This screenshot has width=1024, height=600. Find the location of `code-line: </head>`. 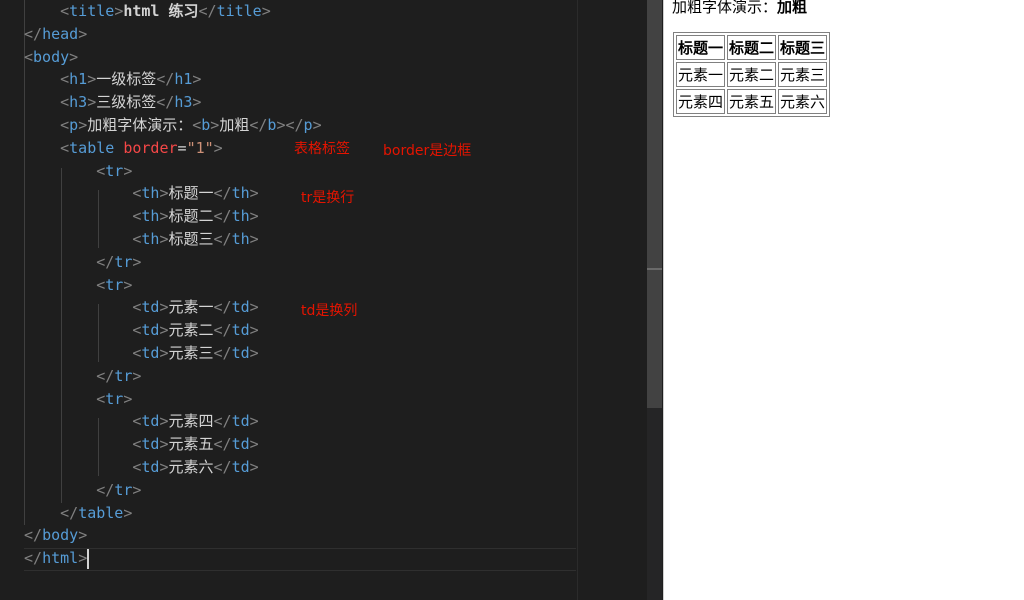

code-line: </head> is located at coordinates (55, 34).